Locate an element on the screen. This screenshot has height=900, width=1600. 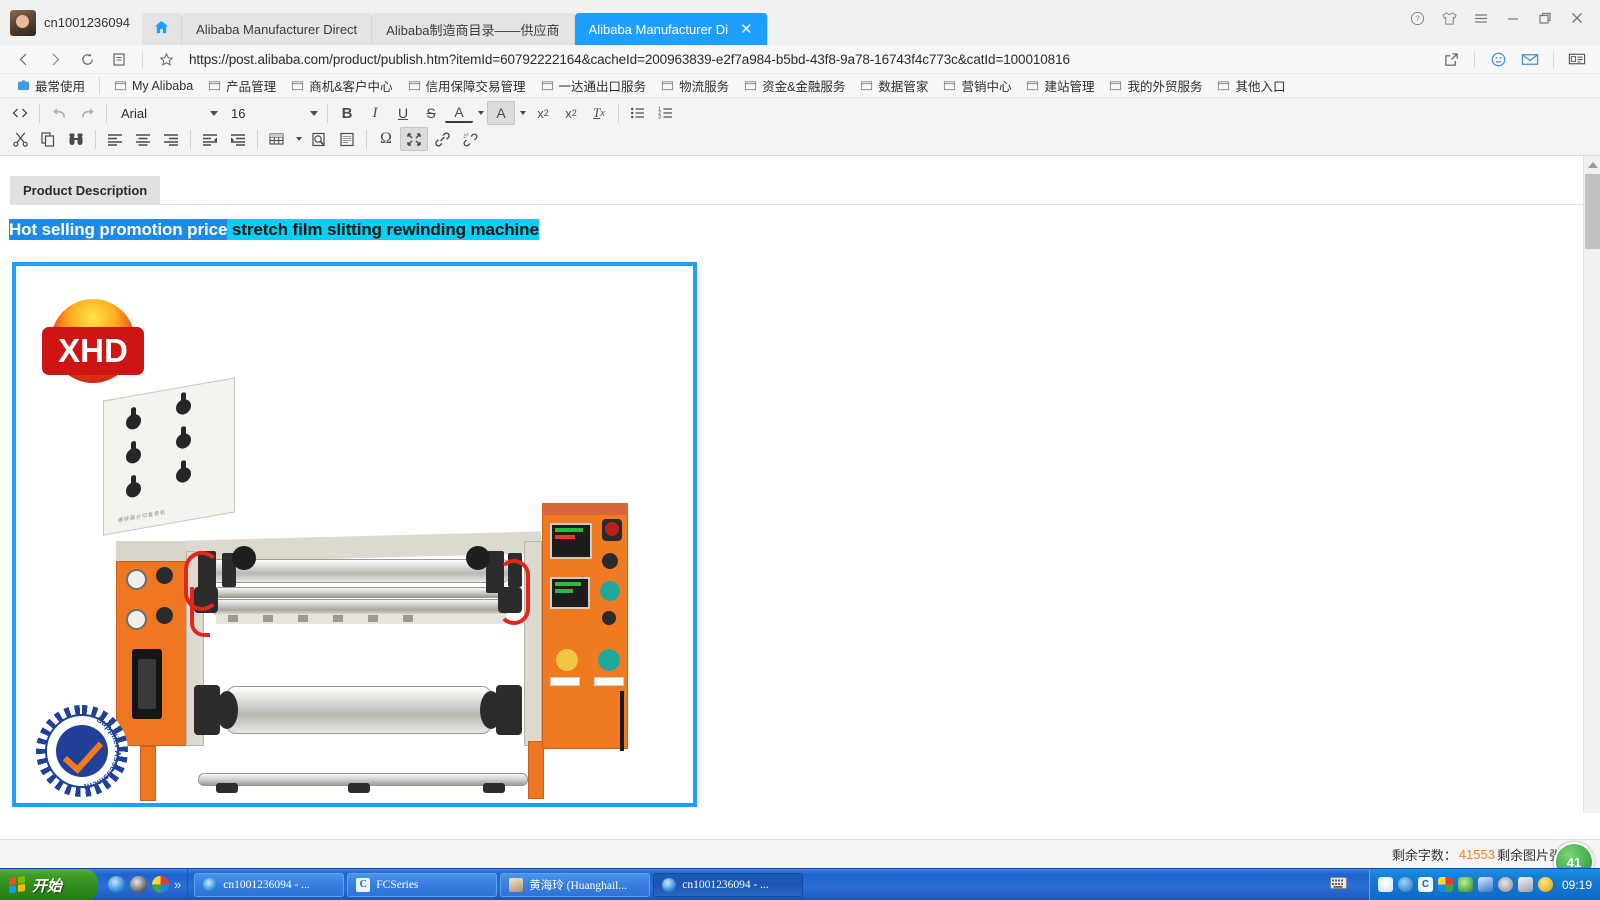
open-external-icon is located at coordinates (1451, 59).